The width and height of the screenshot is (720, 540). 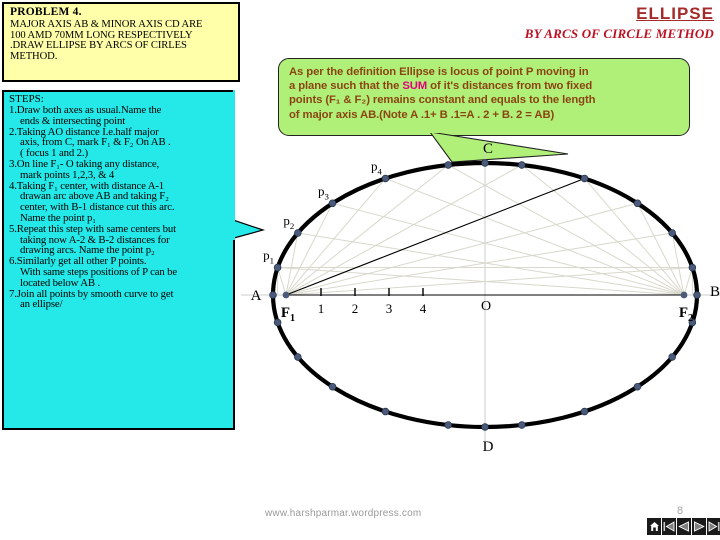 What do you see at coordinates (680, 511) in the screenshot?
I see `page-number: 8` at bounding box center [680, 511].